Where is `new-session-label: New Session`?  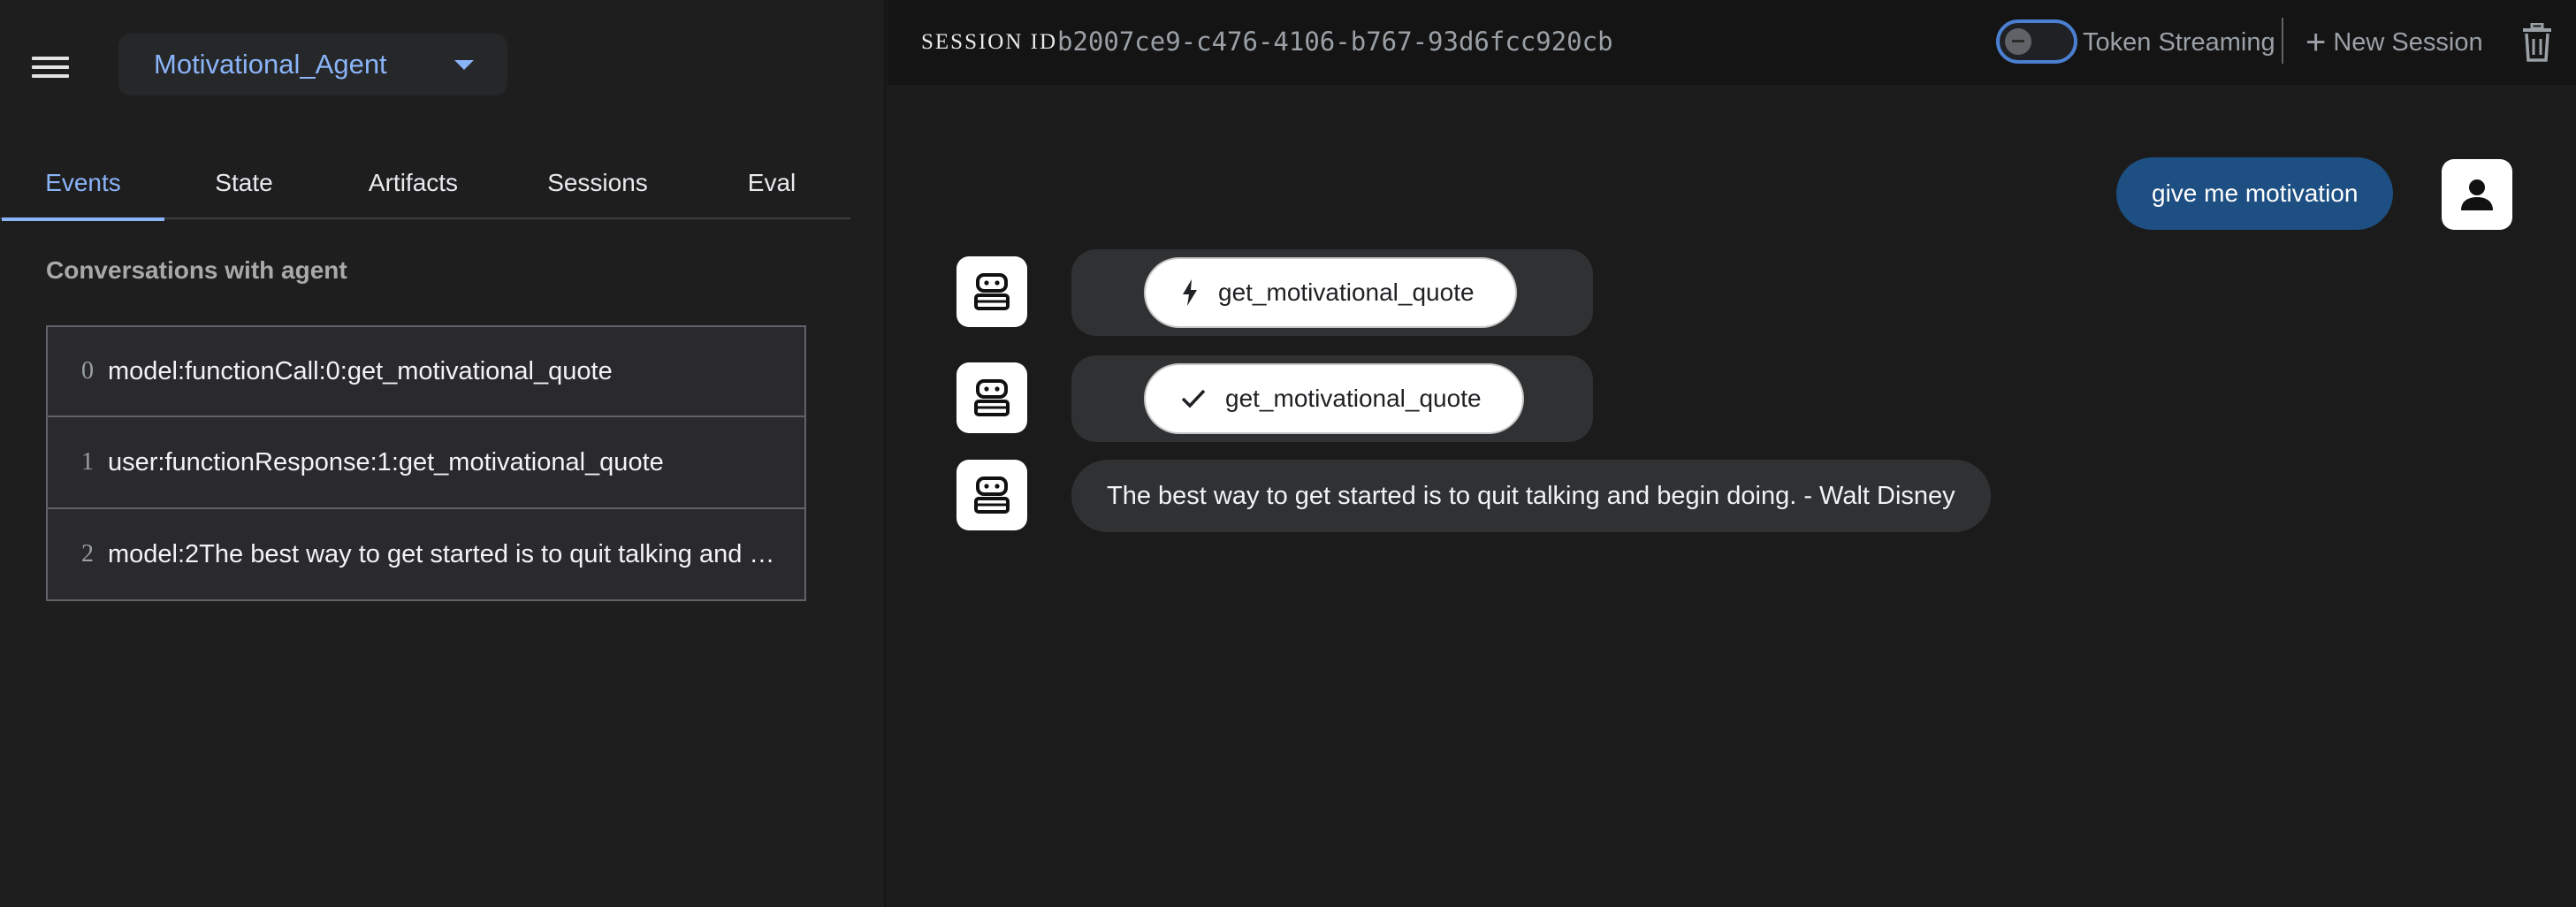
new-session-label: New Session is located at coordinates (2408, 42).